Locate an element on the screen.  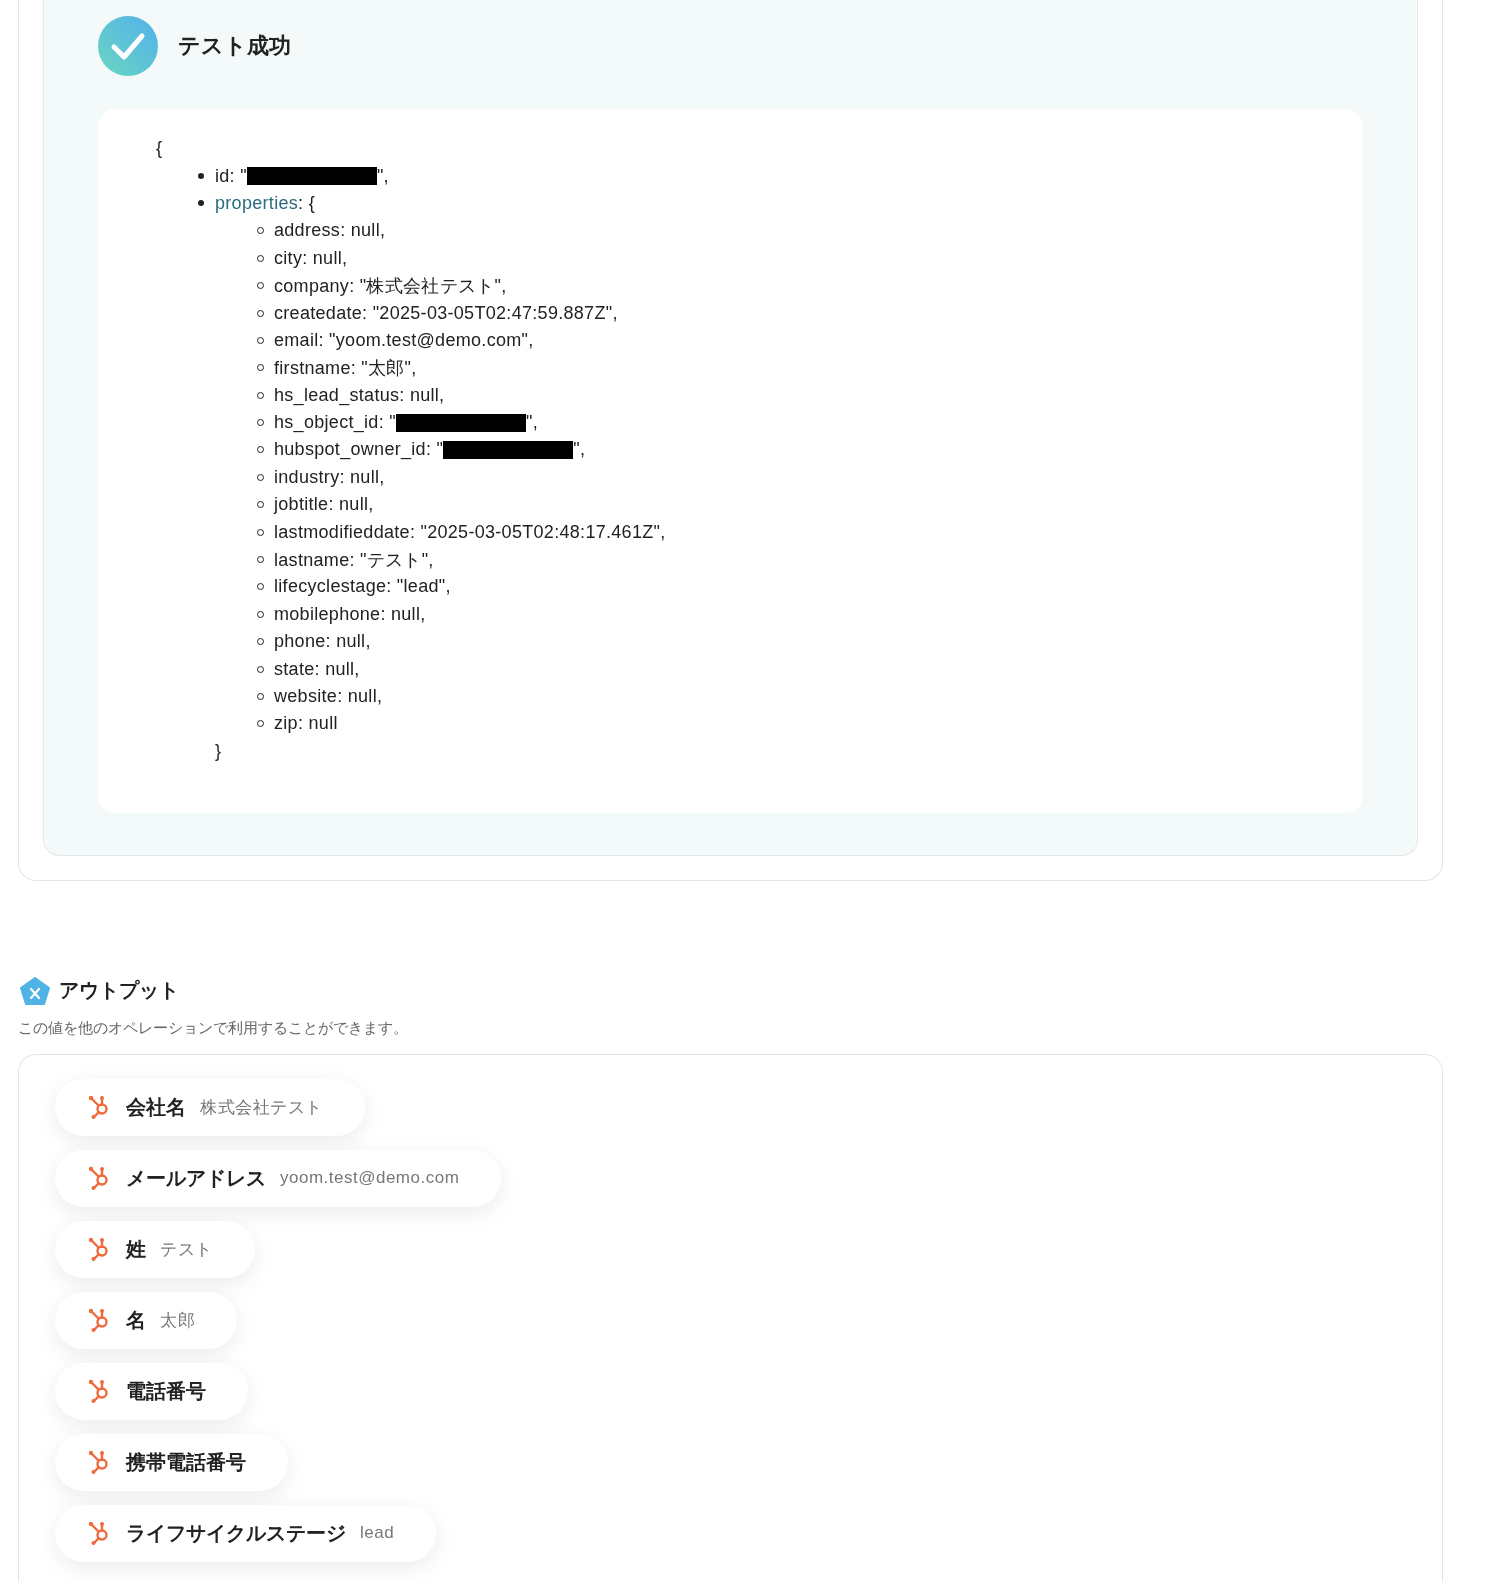
chip-label: 電話番号 is located at coordinates (166, 1391).